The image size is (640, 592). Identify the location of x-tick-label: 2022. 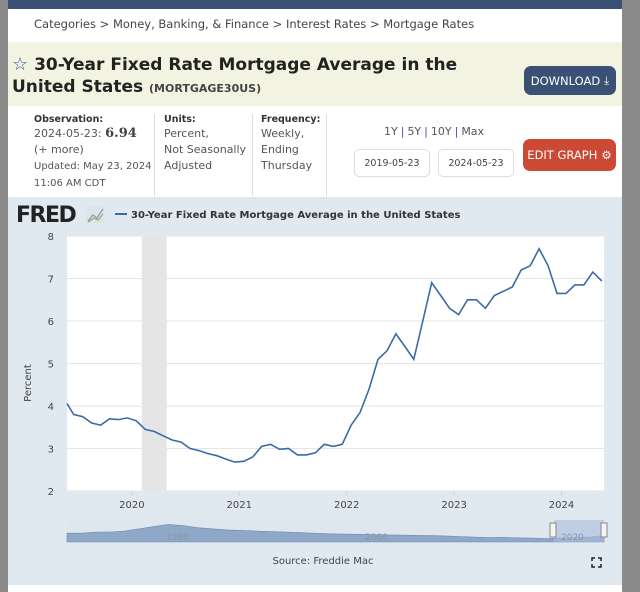
(346, 505).